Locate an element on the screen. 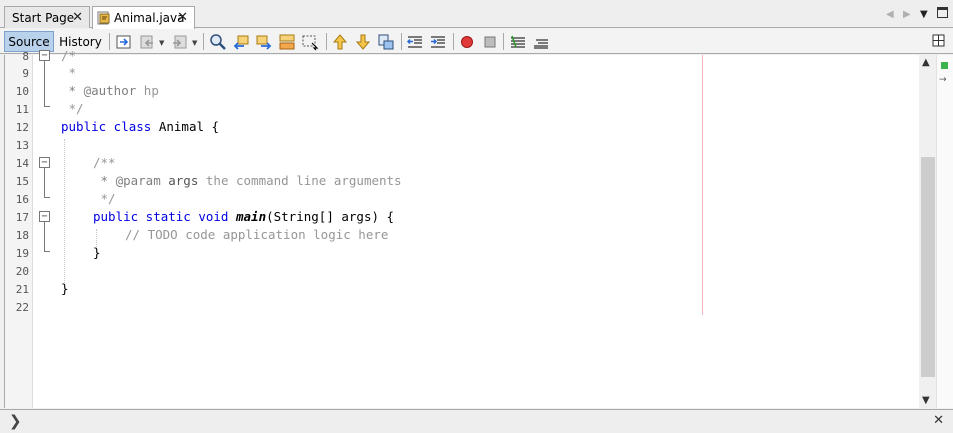 This screenshot has width=953, height=433. last-edit-icon is located at coordinates (124, 42).